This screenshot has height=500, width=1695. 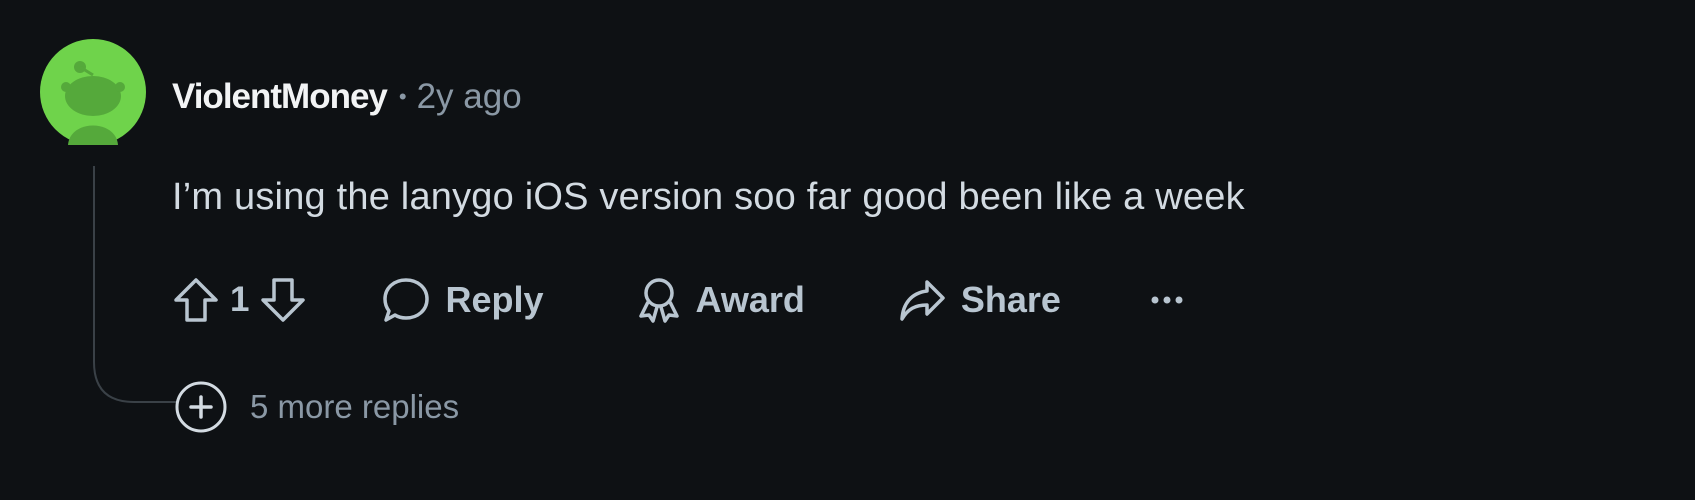 I want to click on thread-line, so click(x=135, y=285).